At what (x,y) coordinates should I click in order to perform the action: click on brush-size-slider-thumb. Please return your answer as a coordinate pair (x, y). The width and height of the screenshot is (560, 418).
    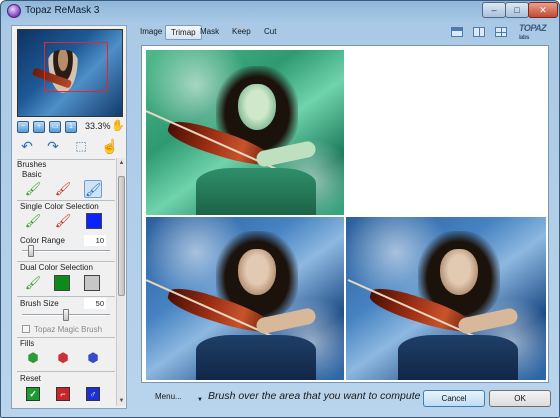
    Looking at the image, I should click on (66, 315).